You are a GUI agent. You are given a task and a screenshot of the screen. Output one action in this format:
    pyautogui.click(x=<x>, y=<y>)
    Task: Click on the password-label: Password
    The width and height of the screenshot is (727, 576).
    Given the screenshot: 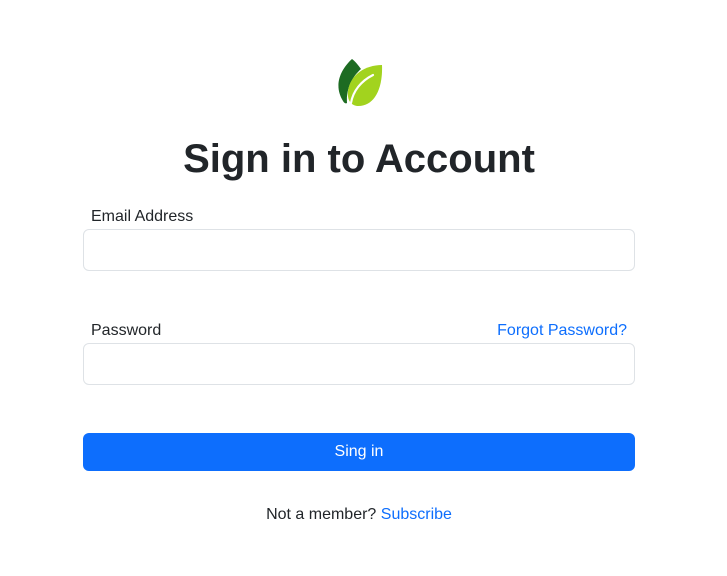 What is the action you would take?
    pyautogui.click(x=126, y=330)
    